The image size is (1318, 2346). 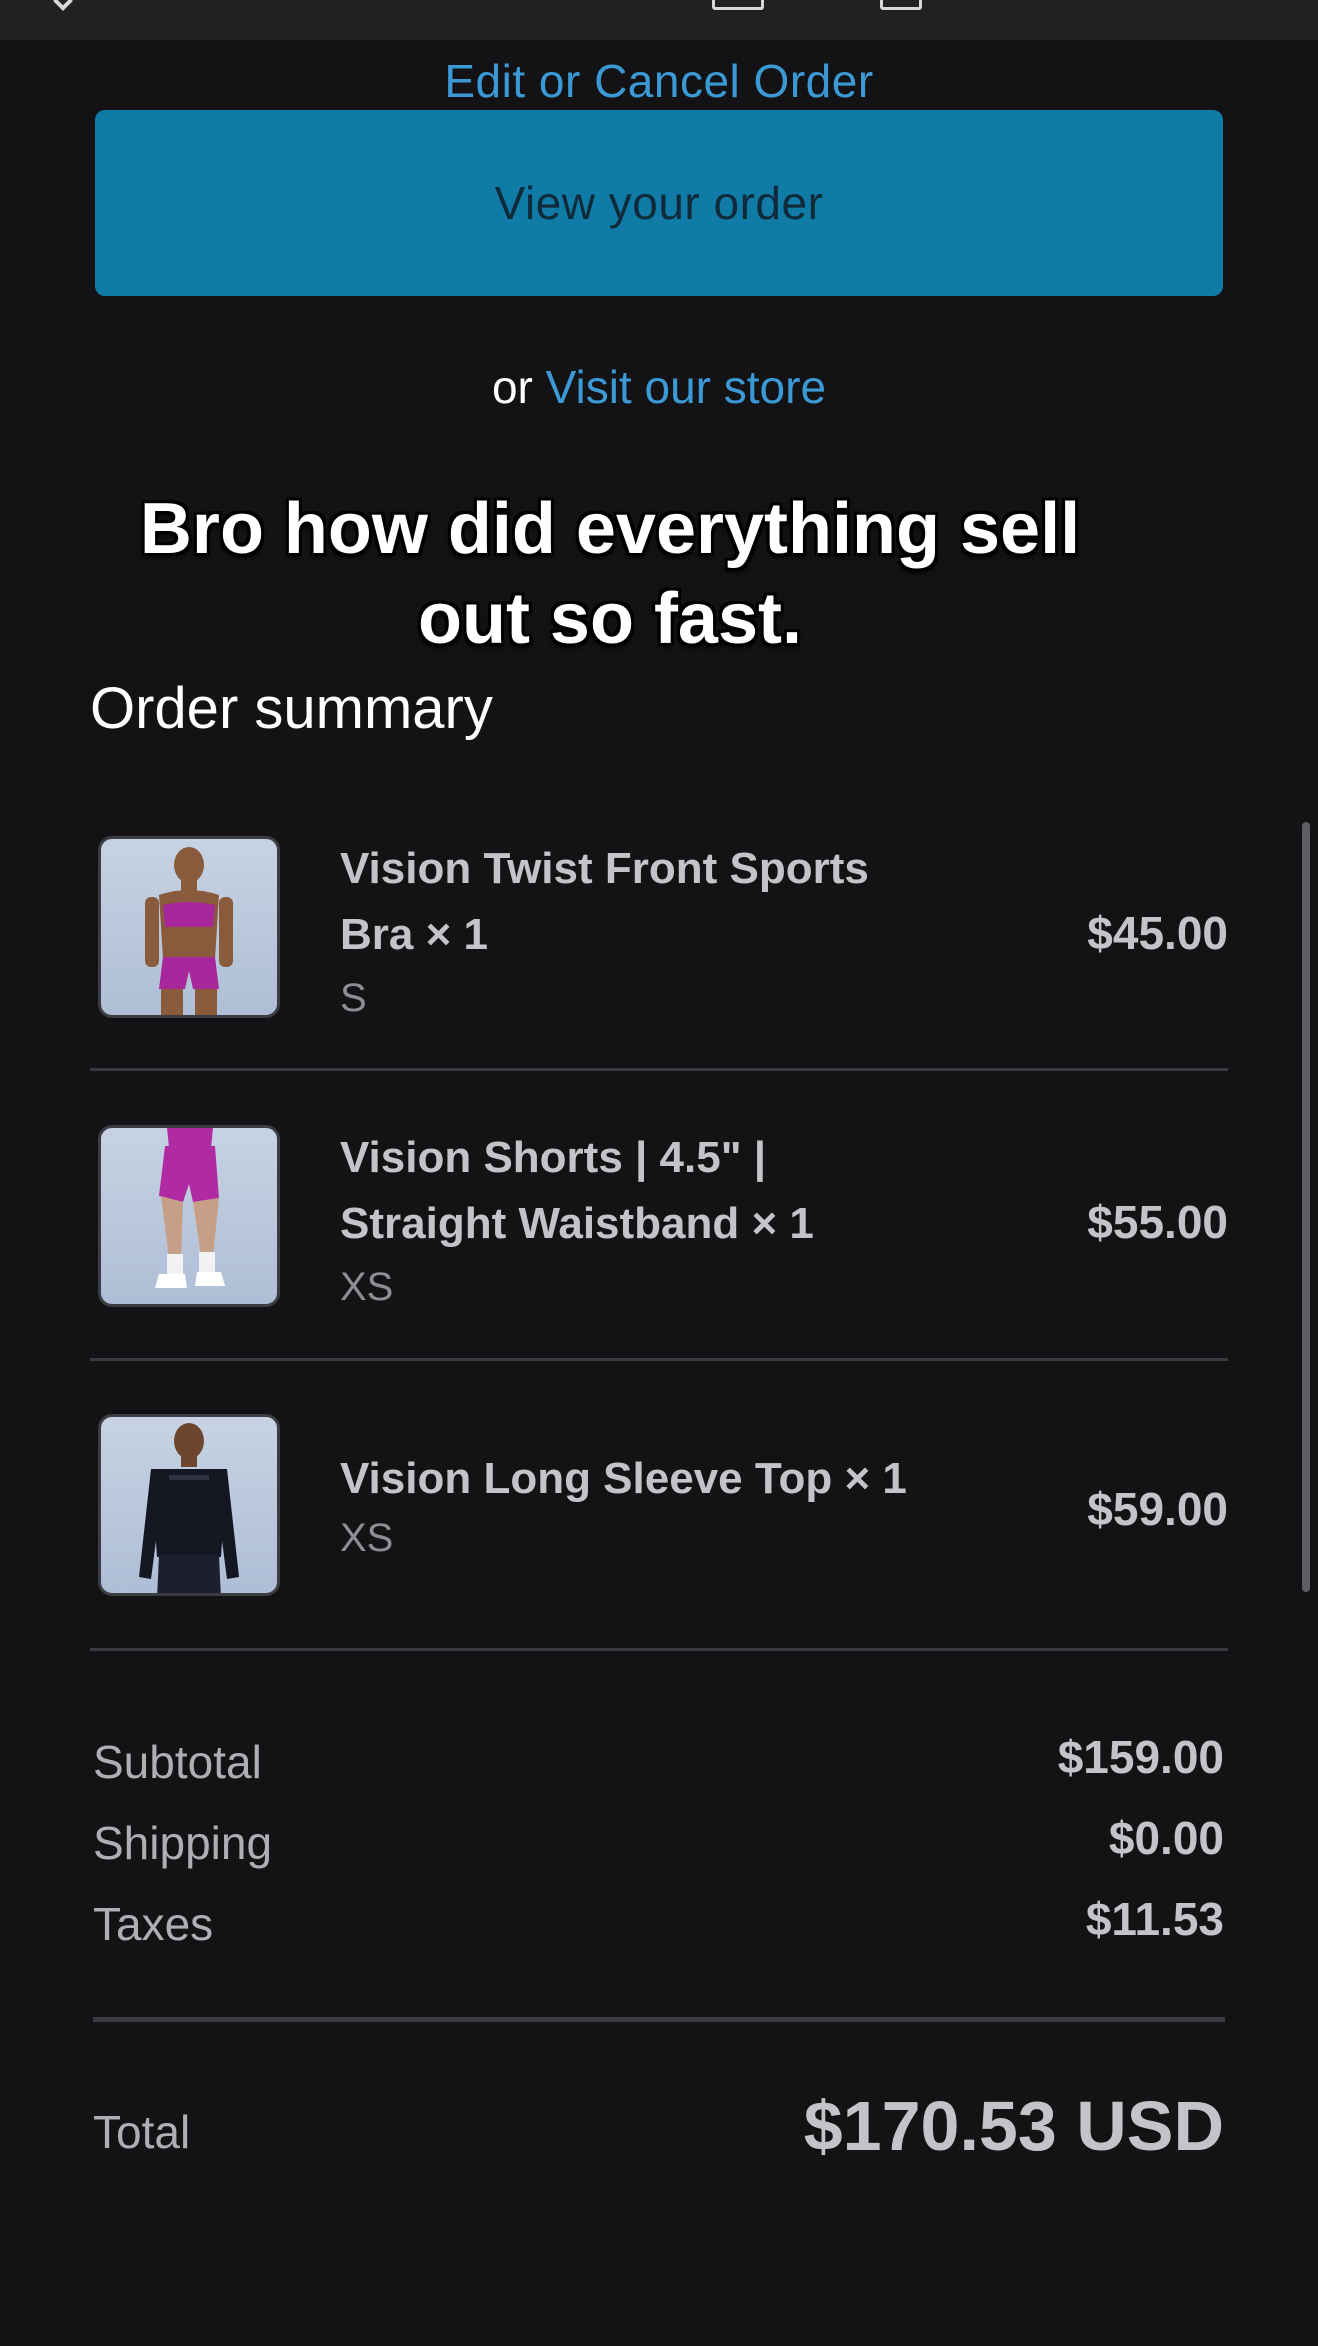 I want to click on overlay-caption: Bro how did everything sell out so fast., so click(x=610, y=574).